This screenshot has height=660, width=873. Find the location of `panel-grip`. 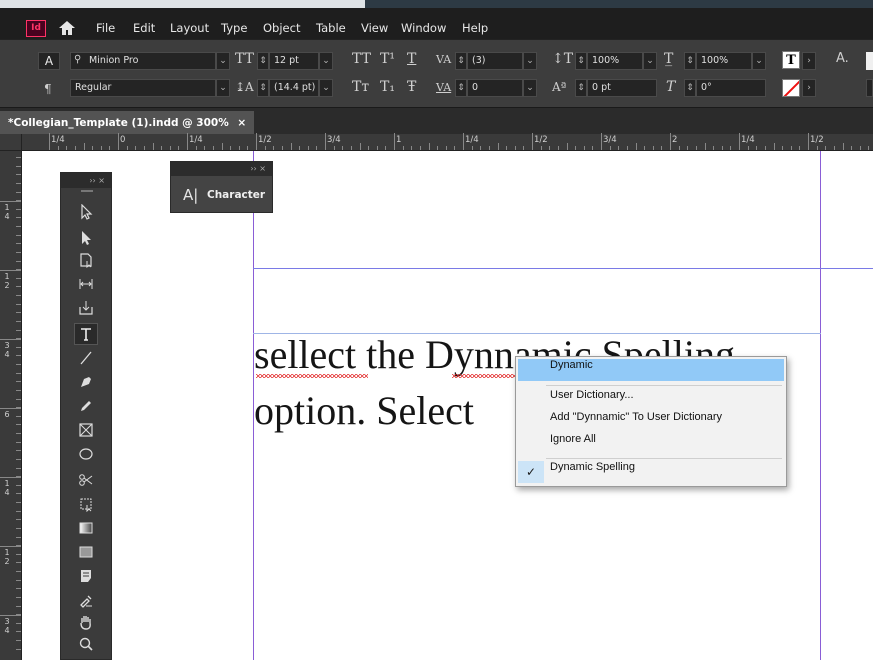

panel-grip is located at coordinates (87, 191).